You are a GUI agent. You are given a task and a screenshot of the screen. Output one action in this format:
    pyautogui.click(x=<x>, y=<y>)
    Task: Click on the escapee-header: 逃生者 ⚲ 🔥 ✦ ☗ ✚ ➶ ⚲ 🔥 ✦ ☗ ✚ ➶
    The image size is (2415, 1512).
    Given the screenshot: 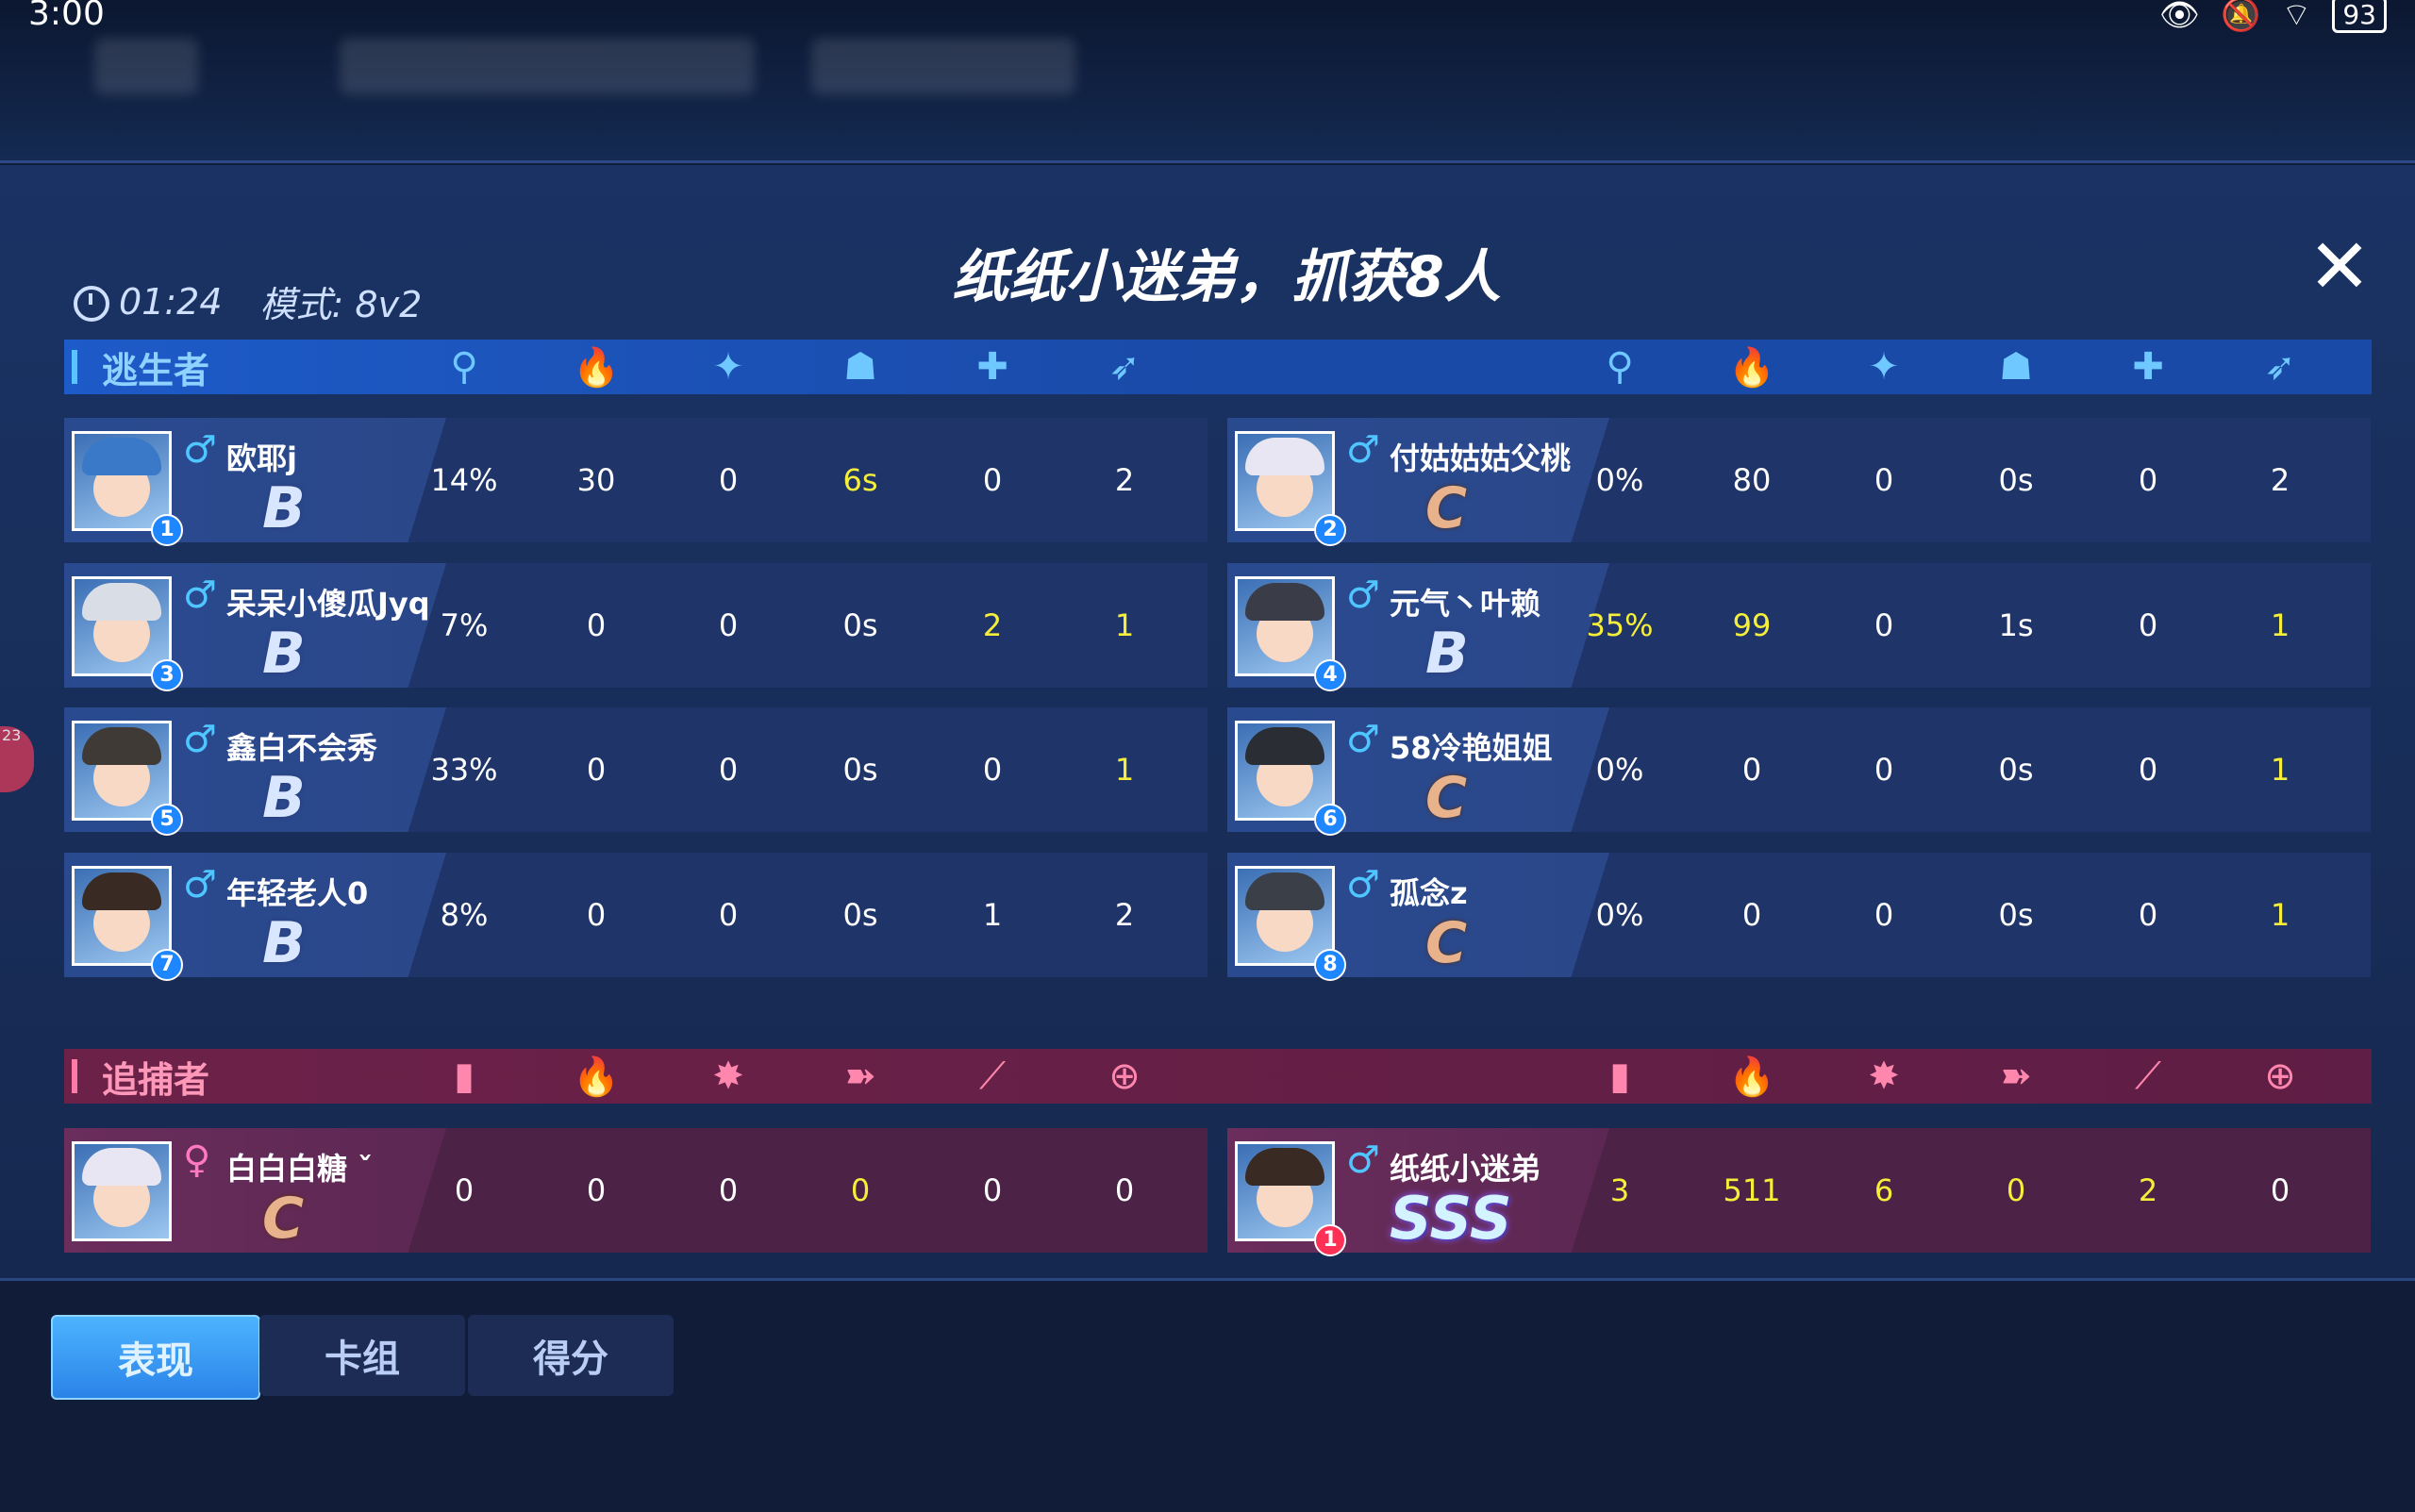 What is the action you would take?
    pyautogui.click(x=1218, y=367)
    